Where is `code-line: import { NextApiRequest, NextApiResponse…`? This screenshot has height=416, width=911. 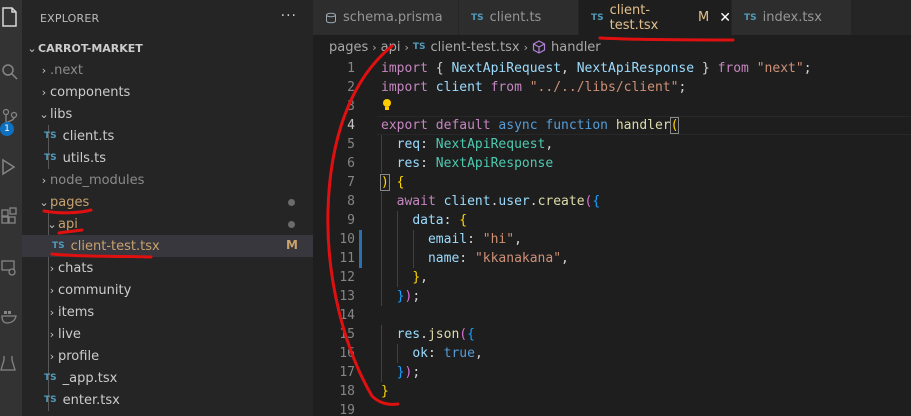
code-line: import { NextApiRequest, NextApiResponse… is located at coordinates (596, 68).